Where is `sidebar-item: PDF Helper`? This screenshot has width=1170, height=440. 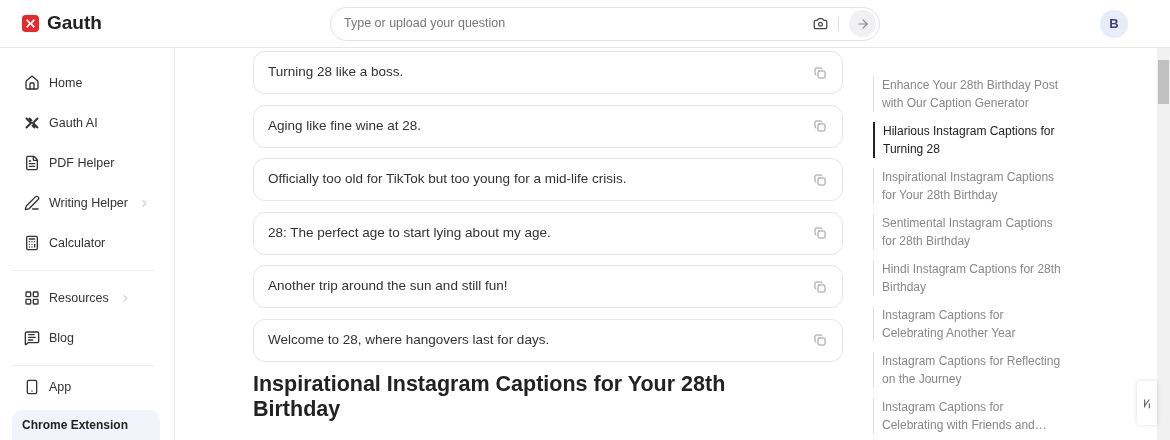
sidebar-item: PDF Helper is located at coordinates (83, 163).